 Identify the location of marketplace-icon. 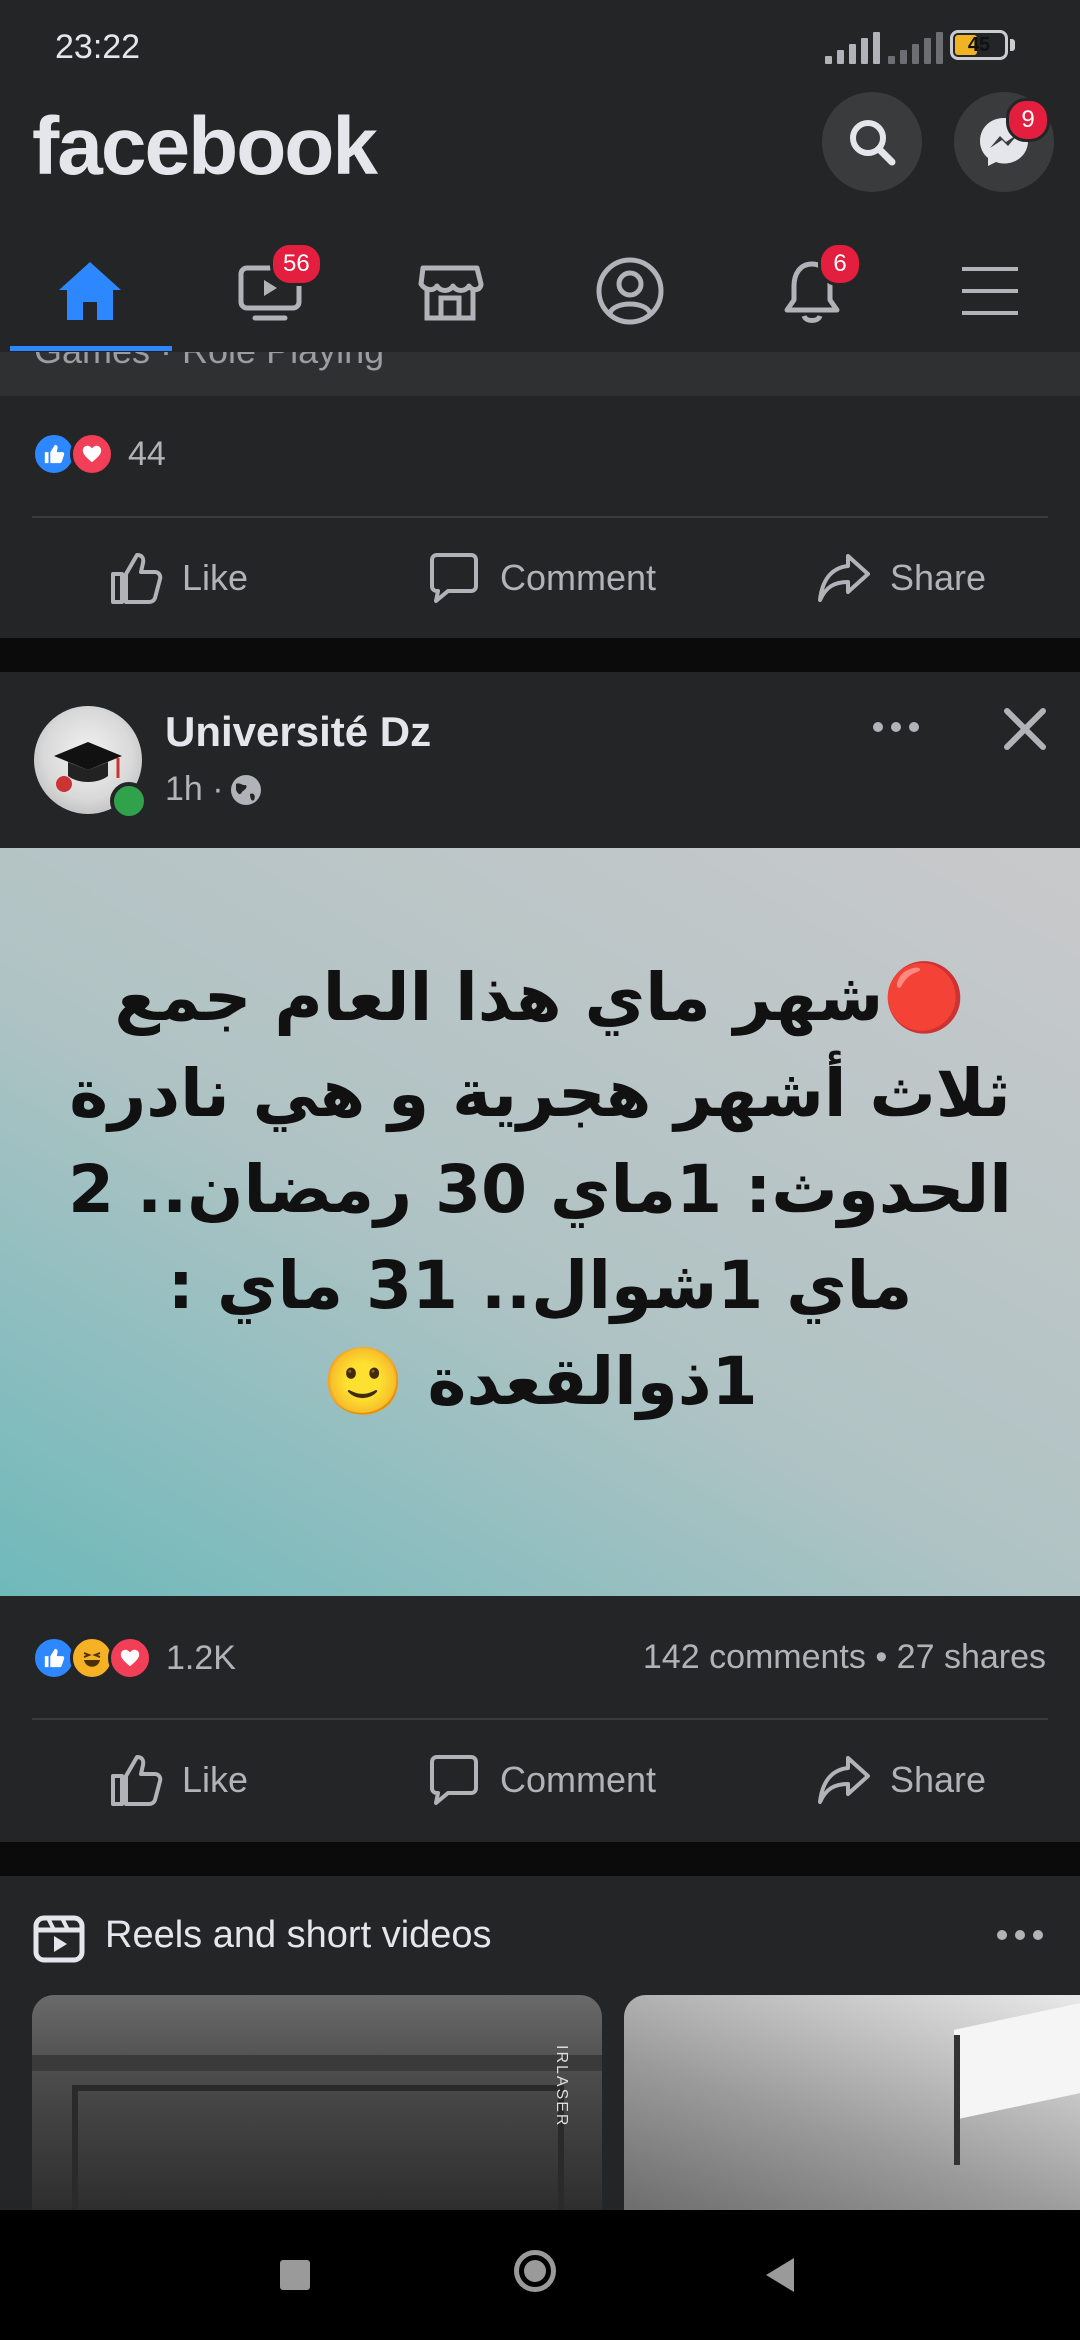
(451, 293).